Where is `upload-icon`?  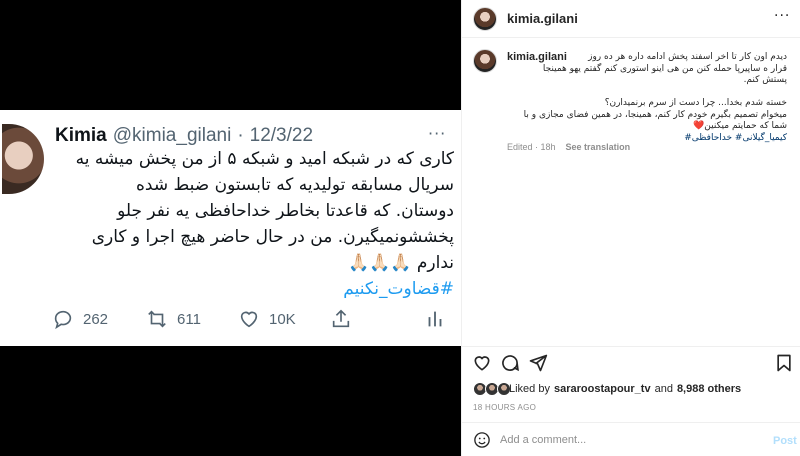 upload-icon is located at coordinates (341, 318).